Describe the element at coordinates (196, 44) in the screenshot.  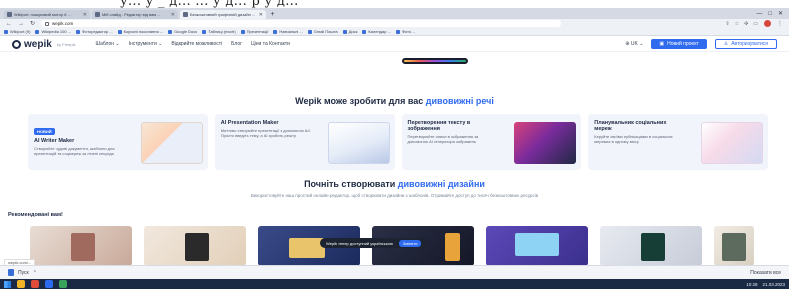
I see `nav-item-features: Відкрийте можливості` at that location.